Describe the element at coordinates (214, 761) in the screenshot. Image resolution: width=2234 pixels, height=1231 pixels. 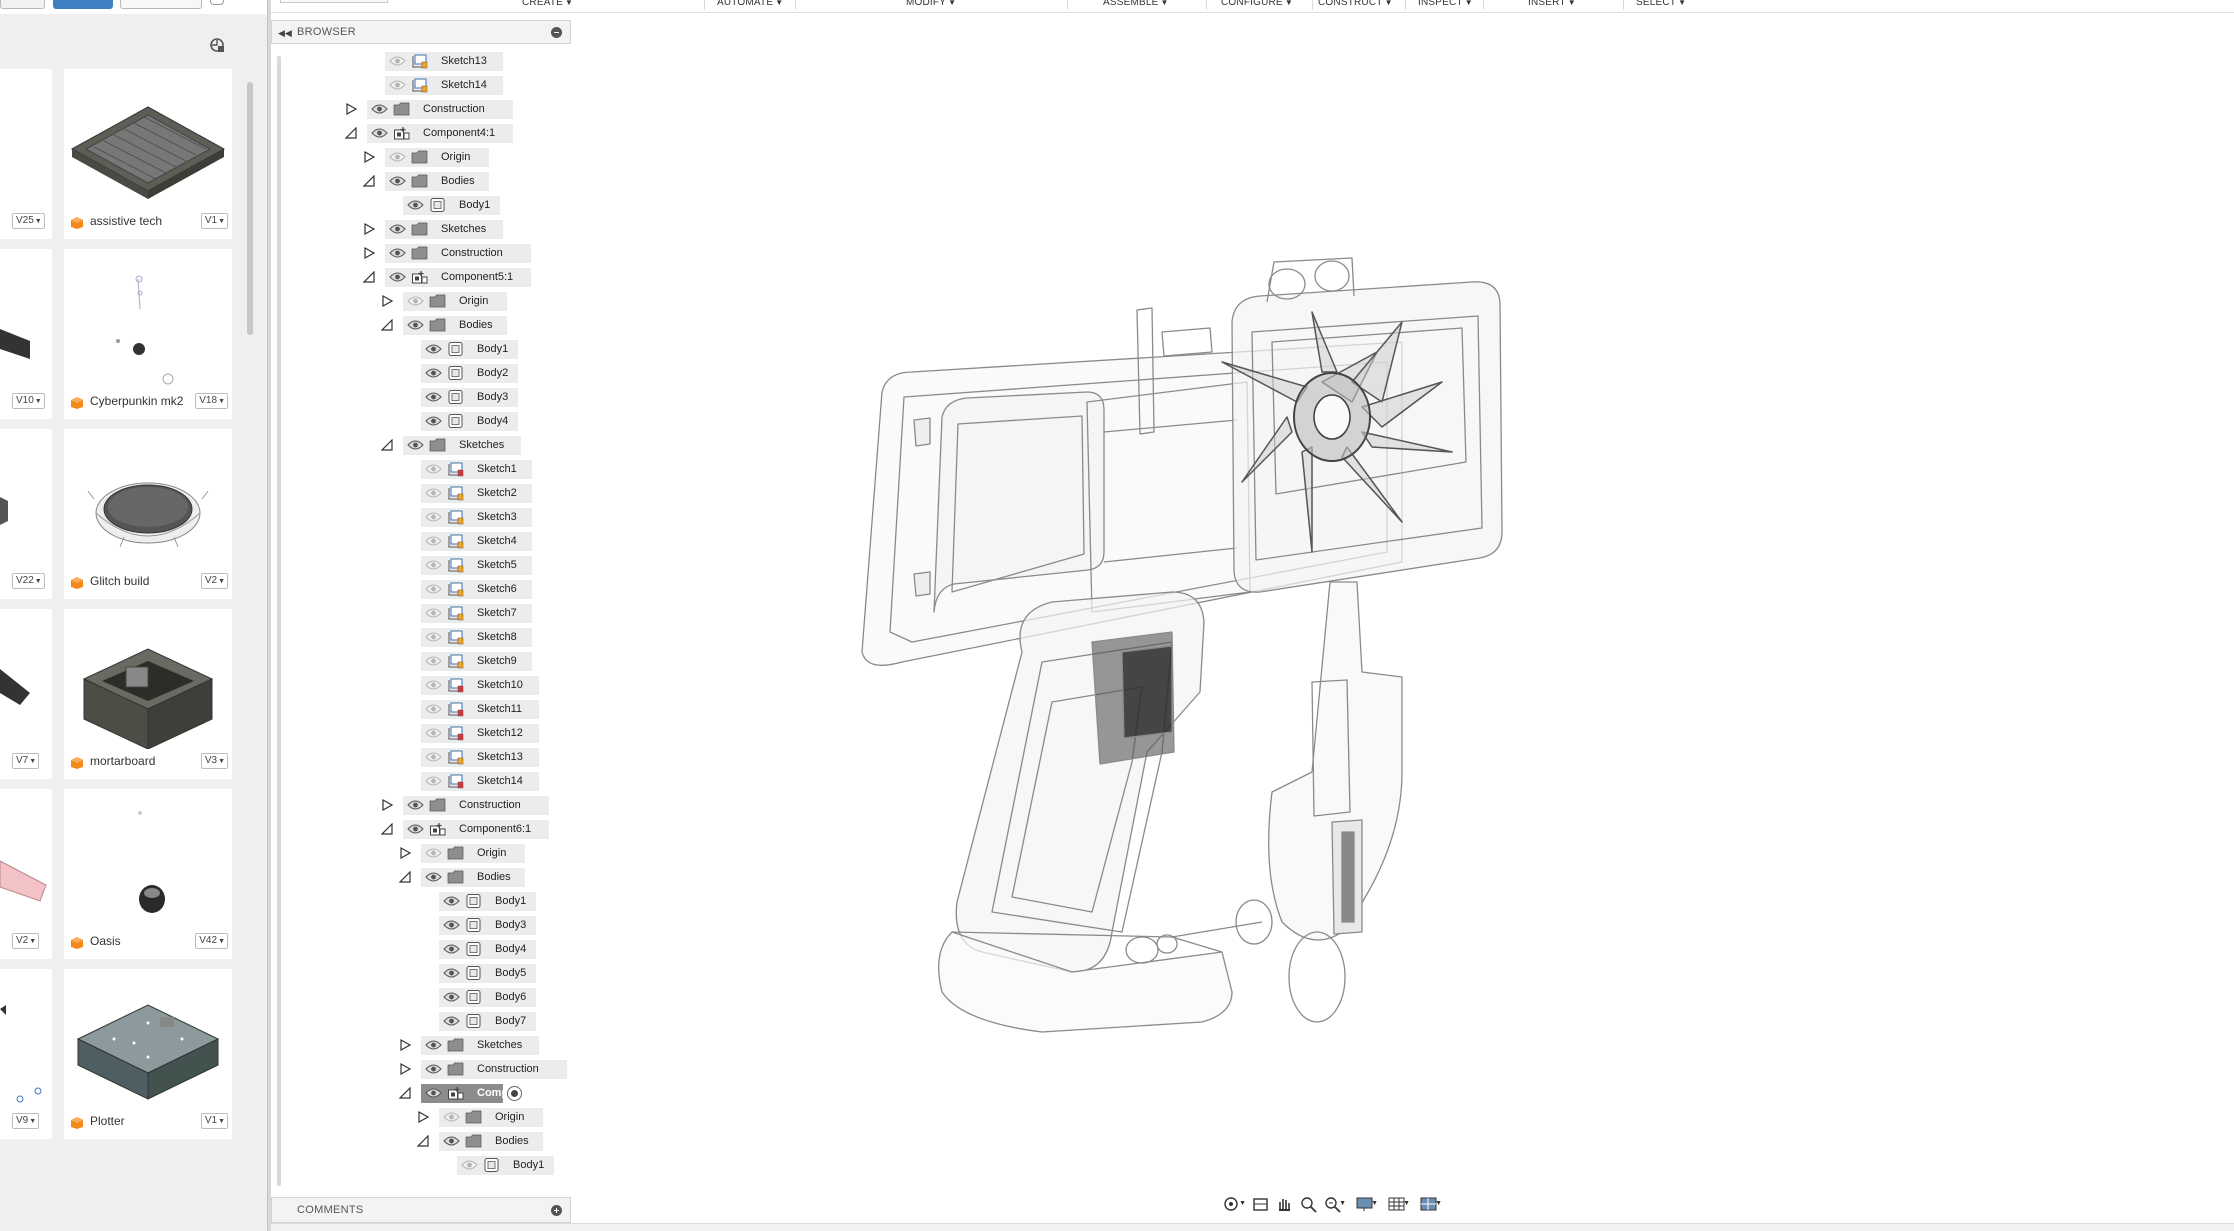
I see `version-badge: V3▼` at that location.